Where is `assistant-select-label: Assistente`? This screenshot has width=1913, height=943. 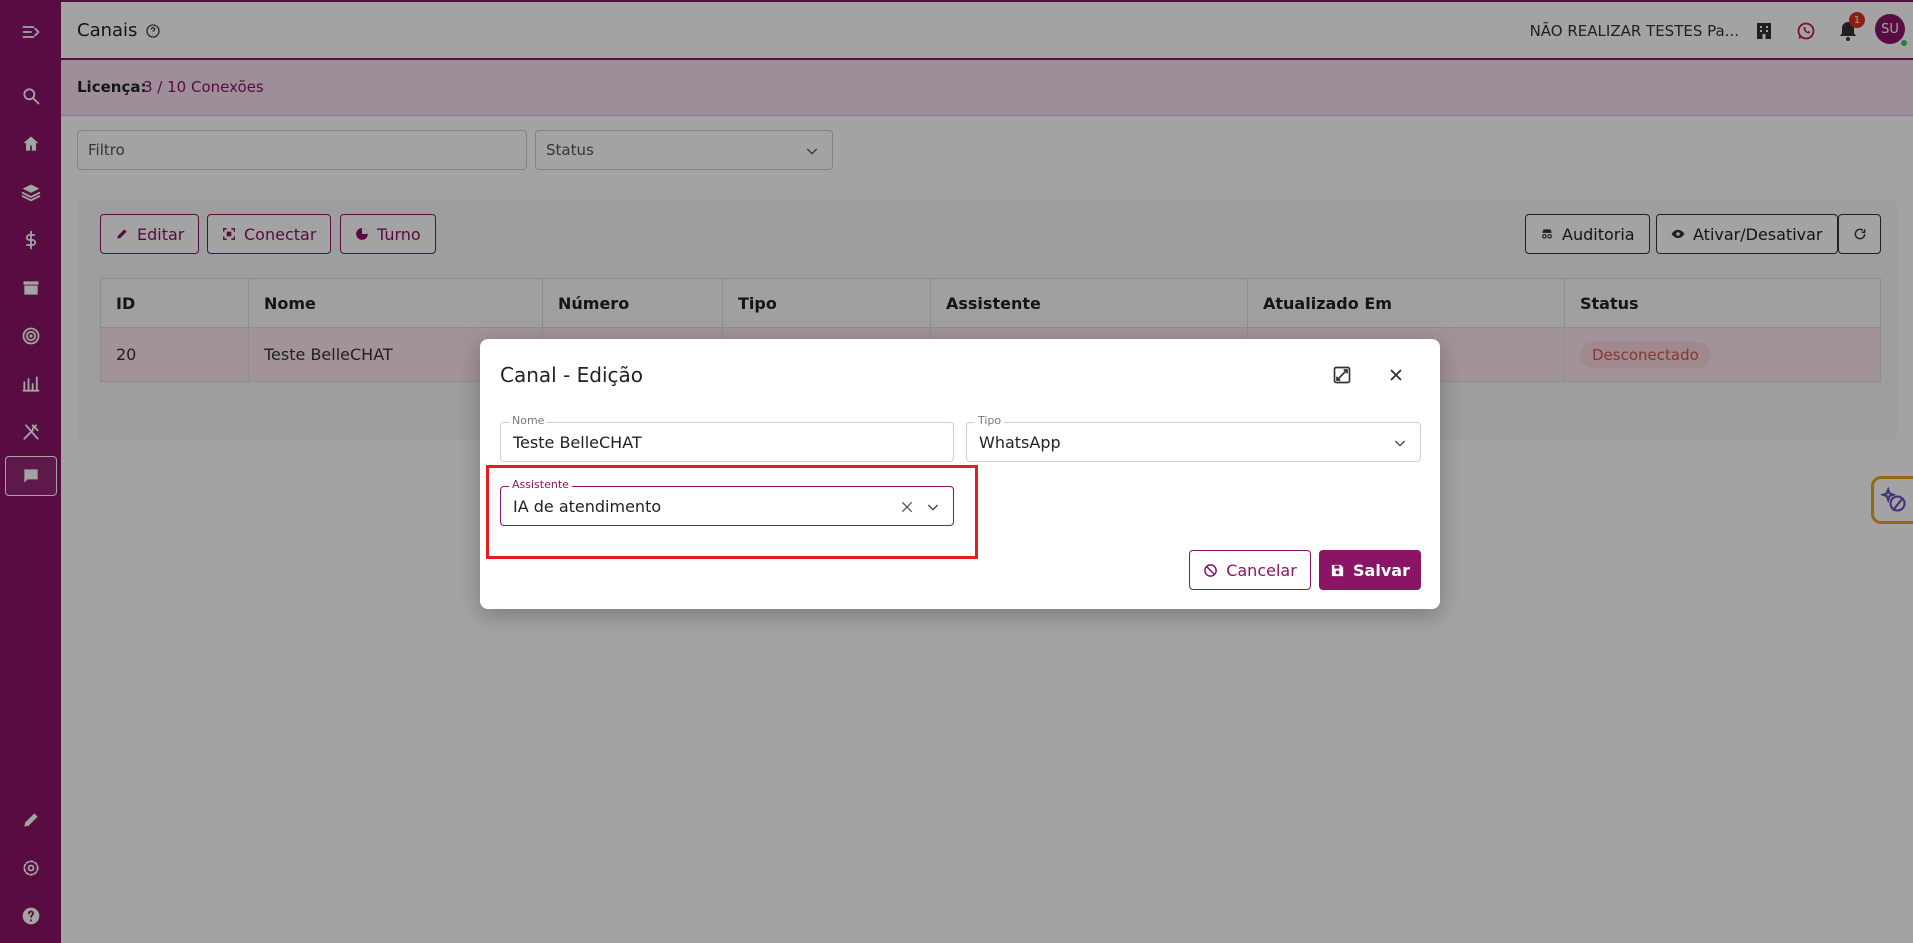 assistant-select-label: Assistente is located at coordinates (540, 484).